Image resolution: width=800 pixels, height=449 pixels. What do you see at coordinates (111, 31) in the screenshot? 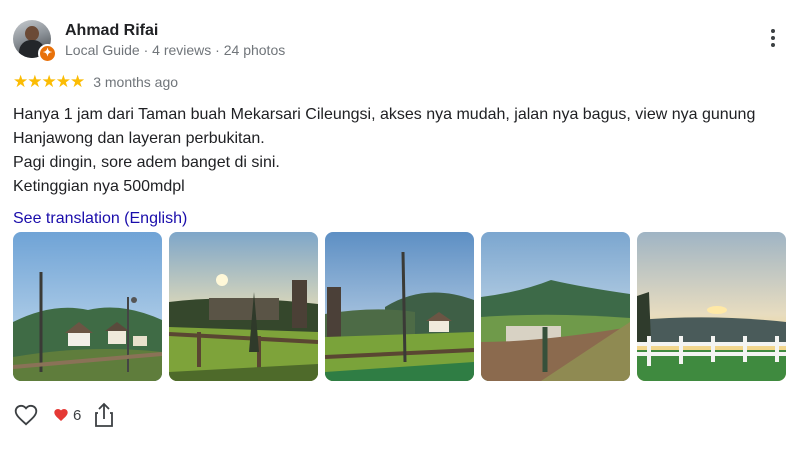
I see `reviewer-name: Ahmad Rifai` at bounding box center [111, 31].